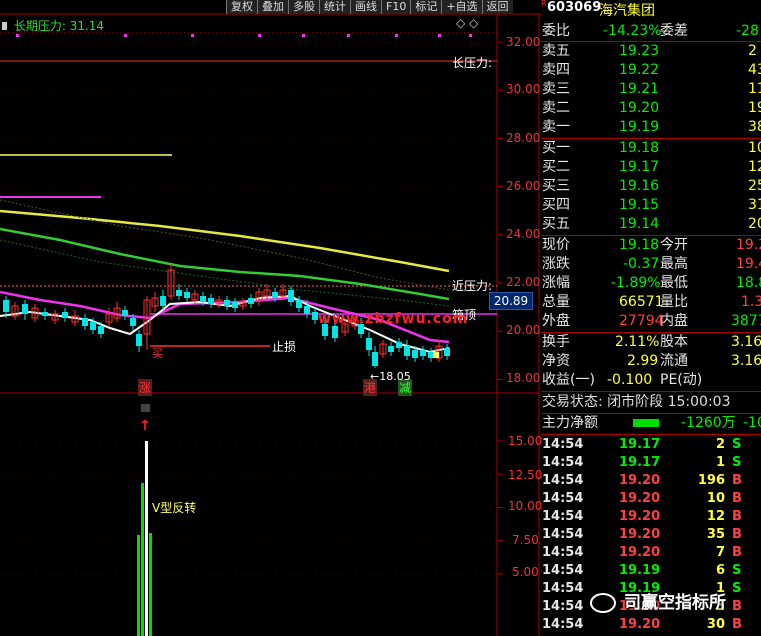 The width and height of the screenshot is (761, 636). Describe the element at coordinates (751, 302) in the screenshot. I see `stat-value: 1.3` at that location.